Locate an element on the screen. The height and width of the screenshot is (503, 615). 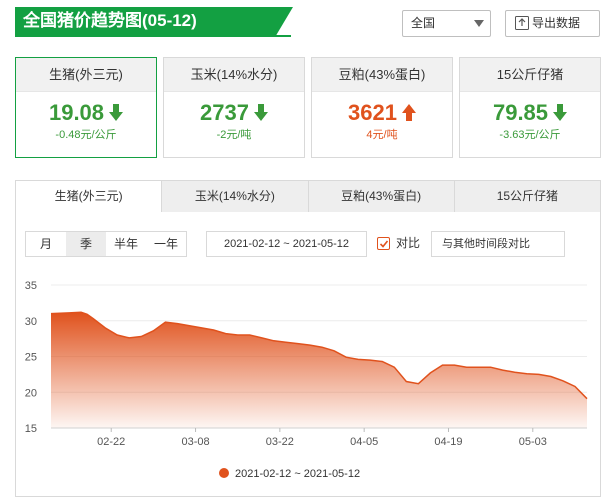
y-tick-label: 30 is located at coordinates (31, 322).